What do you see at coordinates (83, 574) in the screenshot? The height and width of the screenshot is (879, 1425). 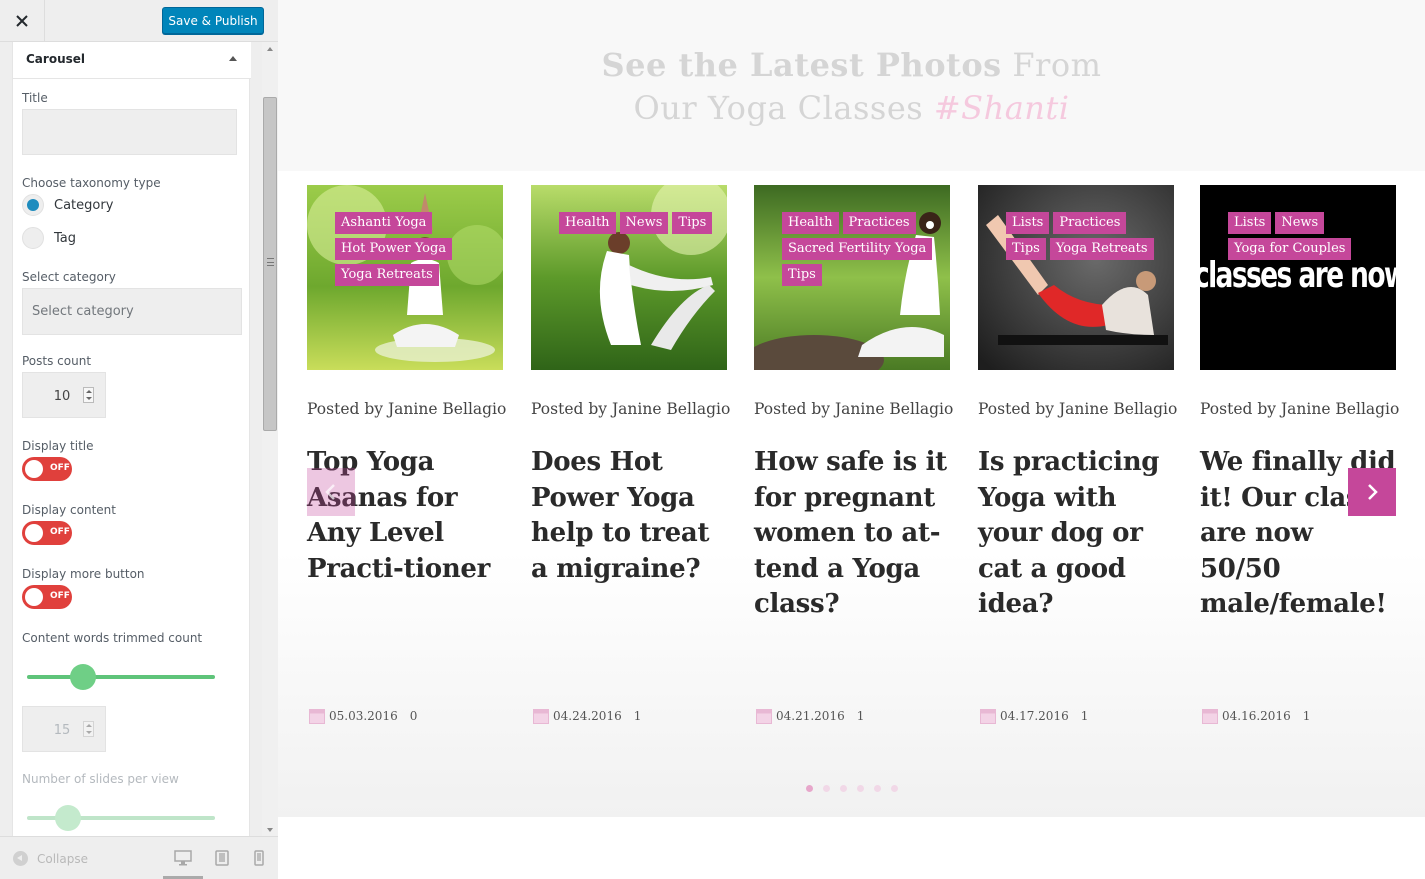 I see `display-more-label: Display more button` at bounding box center [83, 574].